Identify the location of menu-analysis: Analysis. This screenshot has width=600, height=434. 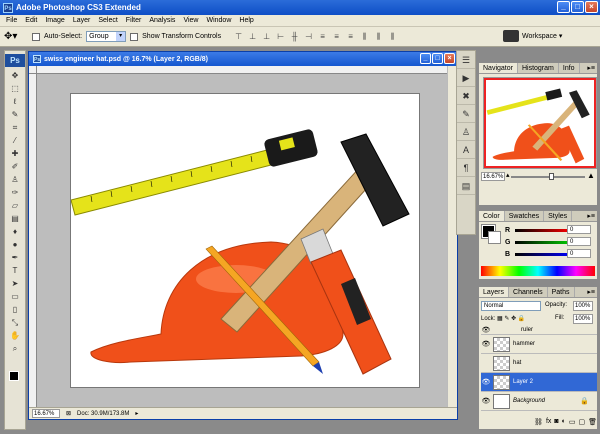
(162, 20).